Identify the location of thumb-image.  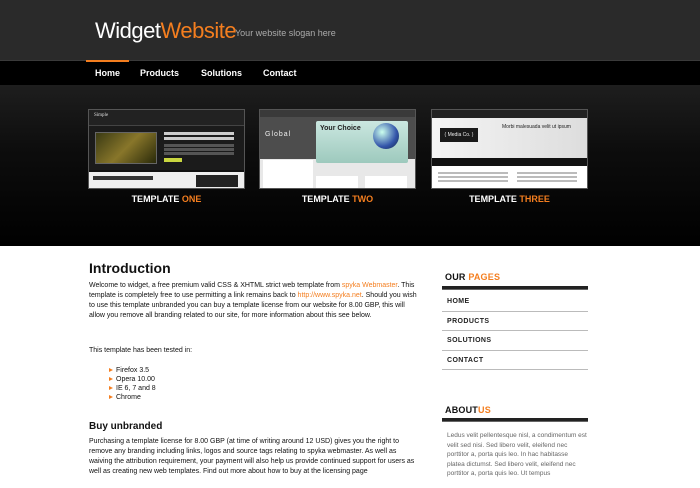
(126, 148).